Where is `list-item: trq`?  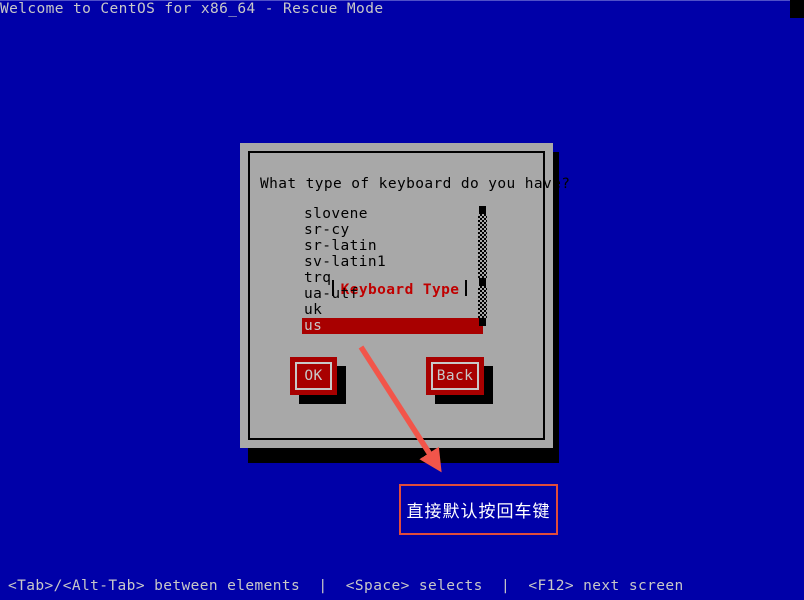
list-item: trq is located at coordinates (414, 278).